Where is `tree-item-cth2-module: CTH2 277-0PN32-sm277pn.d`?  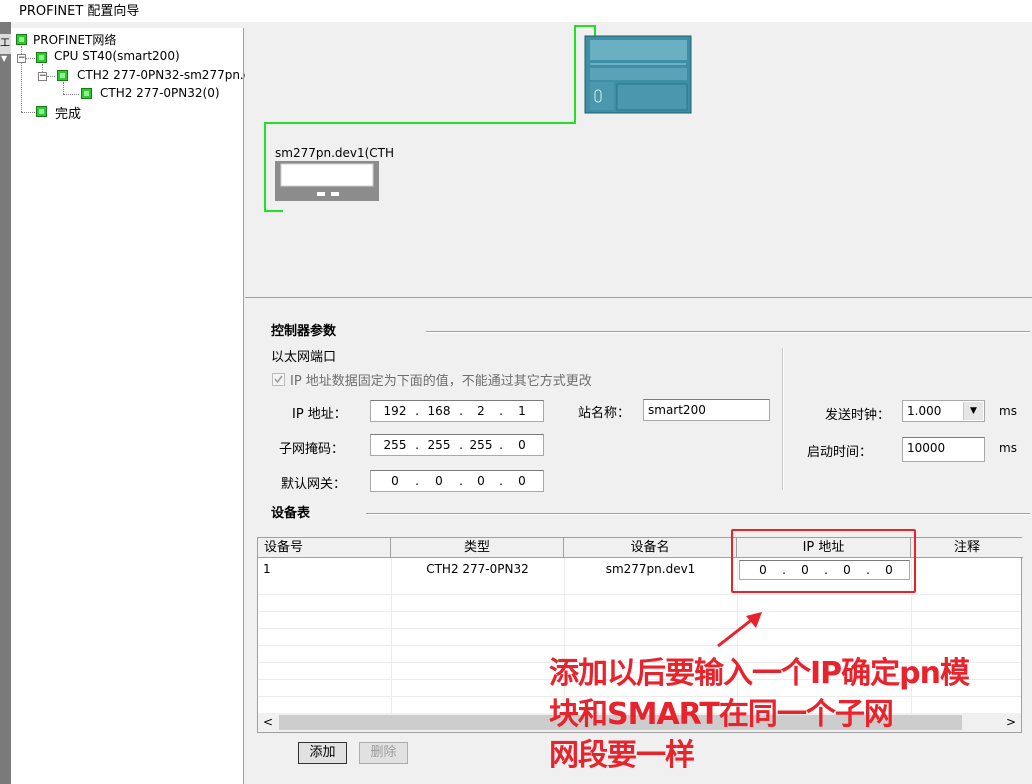 tree-item-cth2-module: CTH2 277-0PN32-sm277pn.d is located at coordinates (164, 75).